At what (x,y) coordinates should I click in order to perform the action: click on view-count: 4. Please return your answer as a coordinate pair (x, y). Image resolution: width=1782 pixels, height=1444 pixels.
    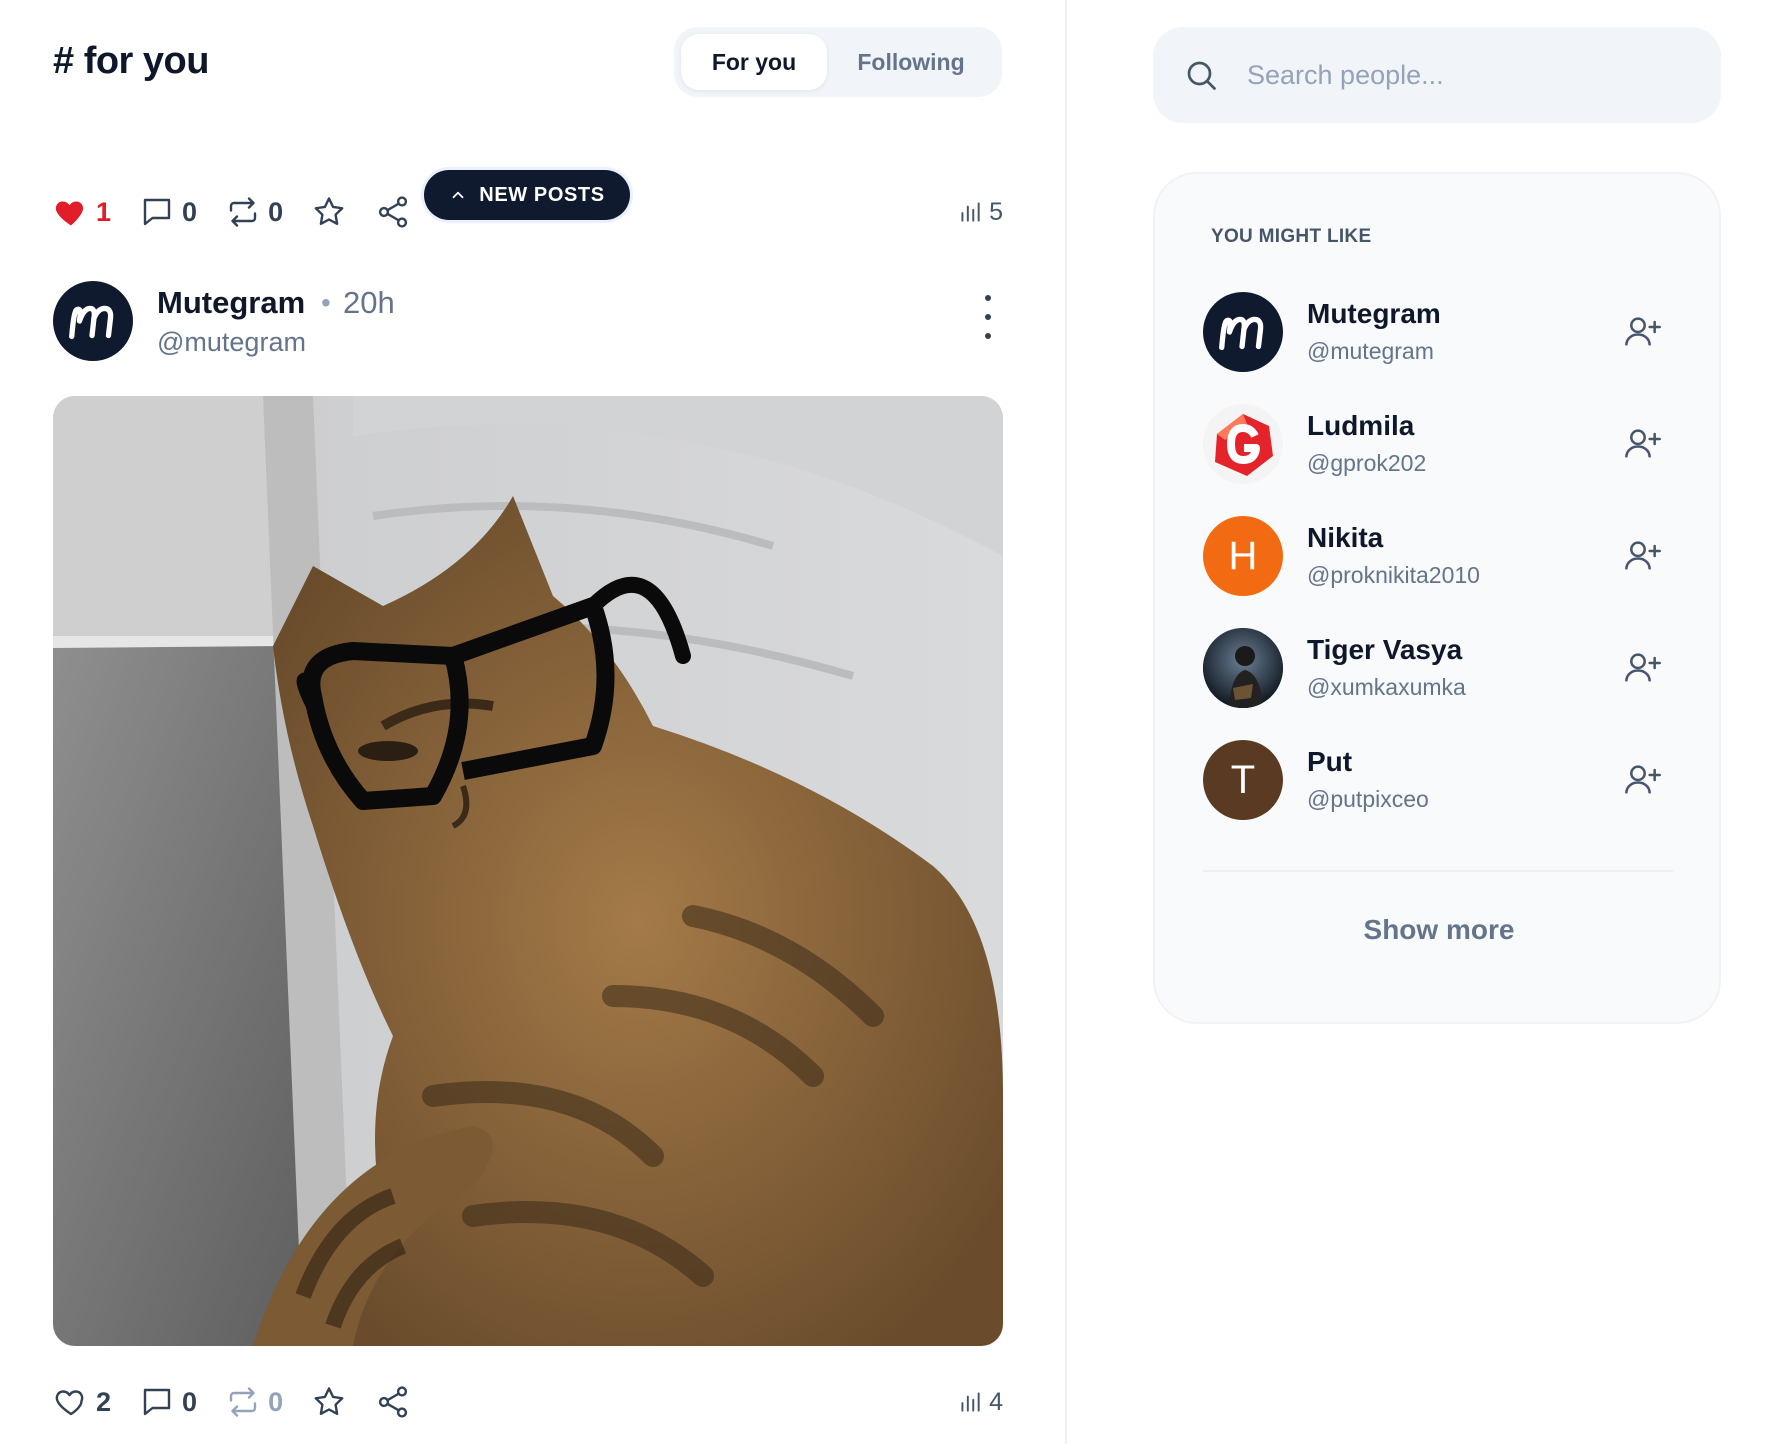
    Looking at the image, I should click on (980, 1402).